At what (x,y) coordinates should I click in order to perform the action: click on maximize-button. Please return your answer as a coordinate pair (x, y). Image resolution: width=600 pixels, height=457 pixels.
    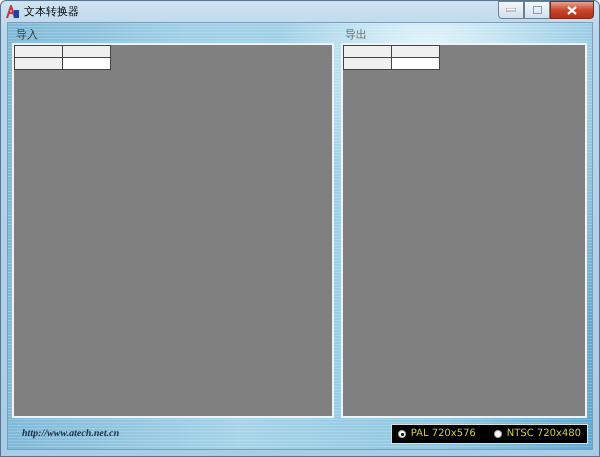
    Looking at the image, I should click on (537, 10).